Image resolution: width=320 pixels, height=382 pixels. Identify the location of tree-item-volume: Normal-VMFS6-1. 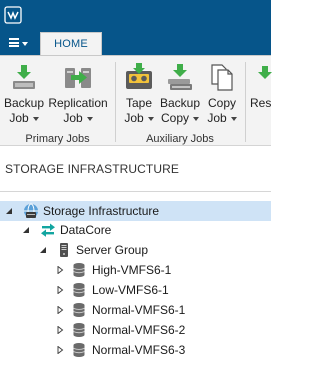
(135, 310).